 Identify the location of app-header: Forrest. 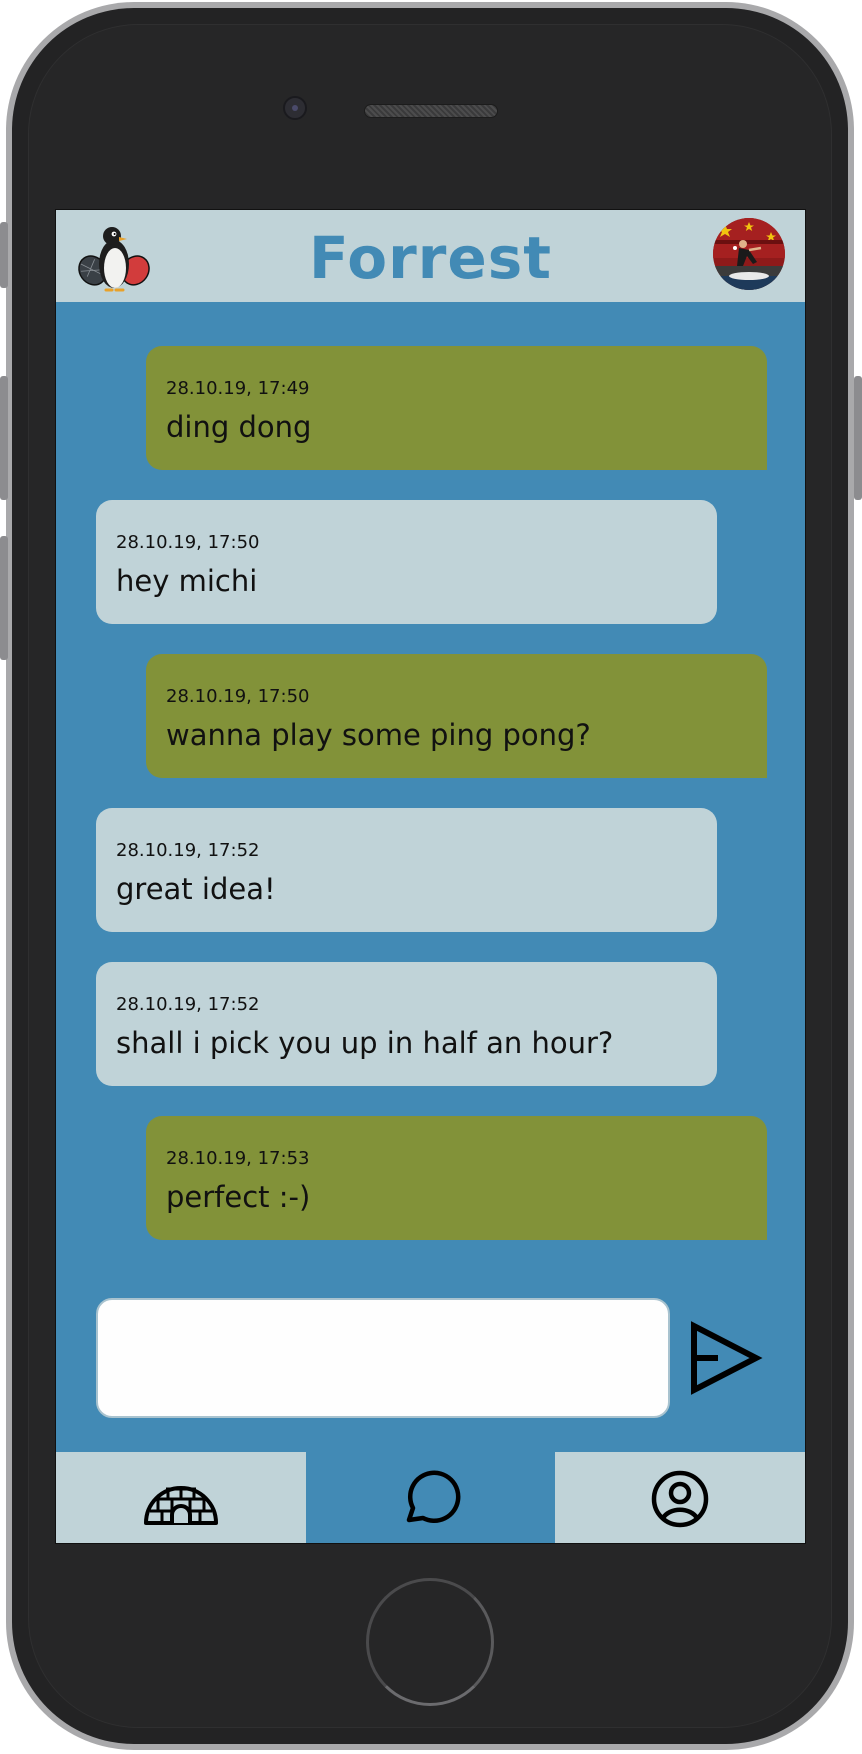
(430, 256).